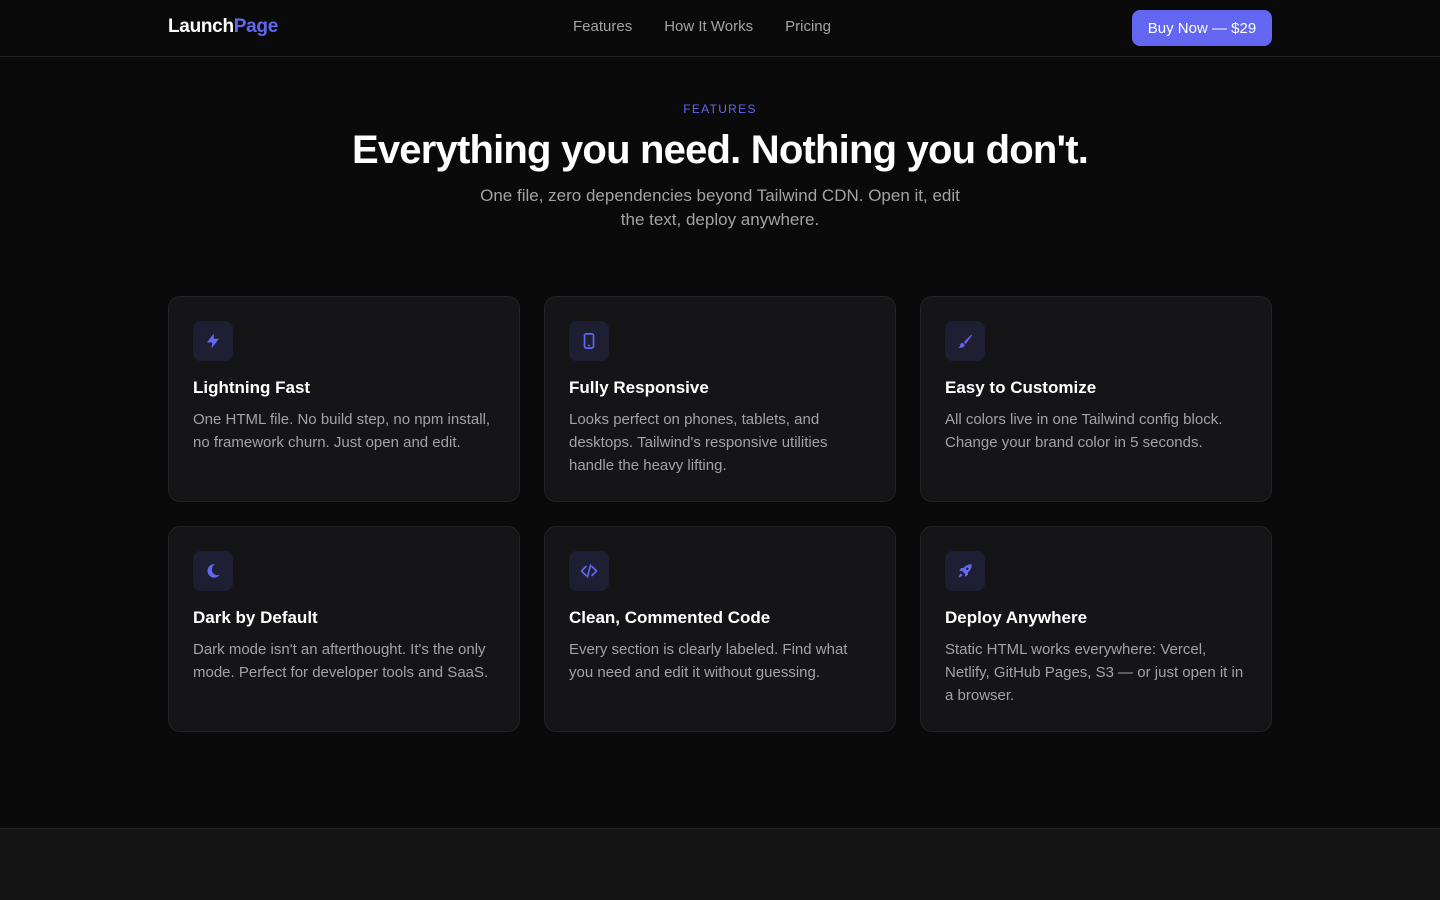 This screenshot has width=1440, height=900. I want to click on feature-title: Dark by Default, so click(255, 617).